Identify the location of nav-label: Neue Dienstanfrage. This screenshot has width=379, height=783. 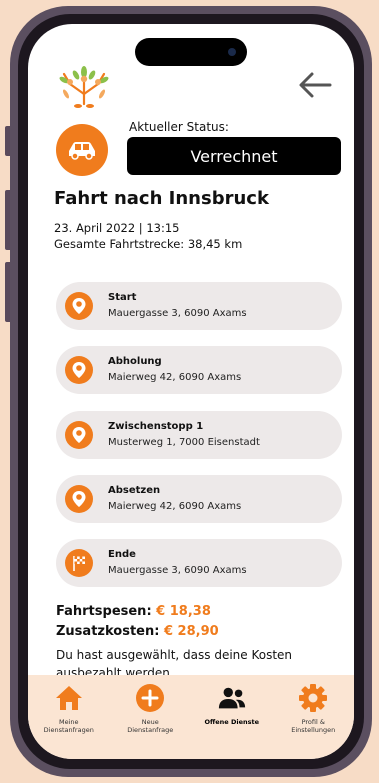
(150, 726).